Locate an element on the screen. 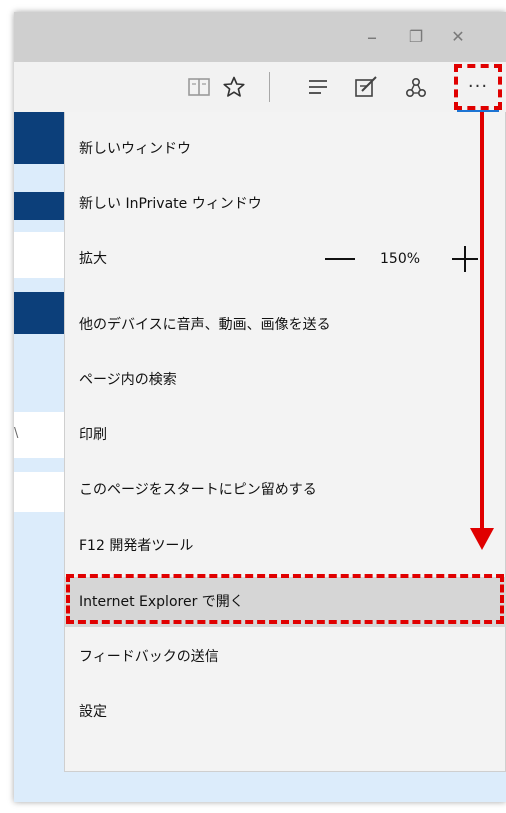  page-card-text: \ is located at coordinates (16, 433).